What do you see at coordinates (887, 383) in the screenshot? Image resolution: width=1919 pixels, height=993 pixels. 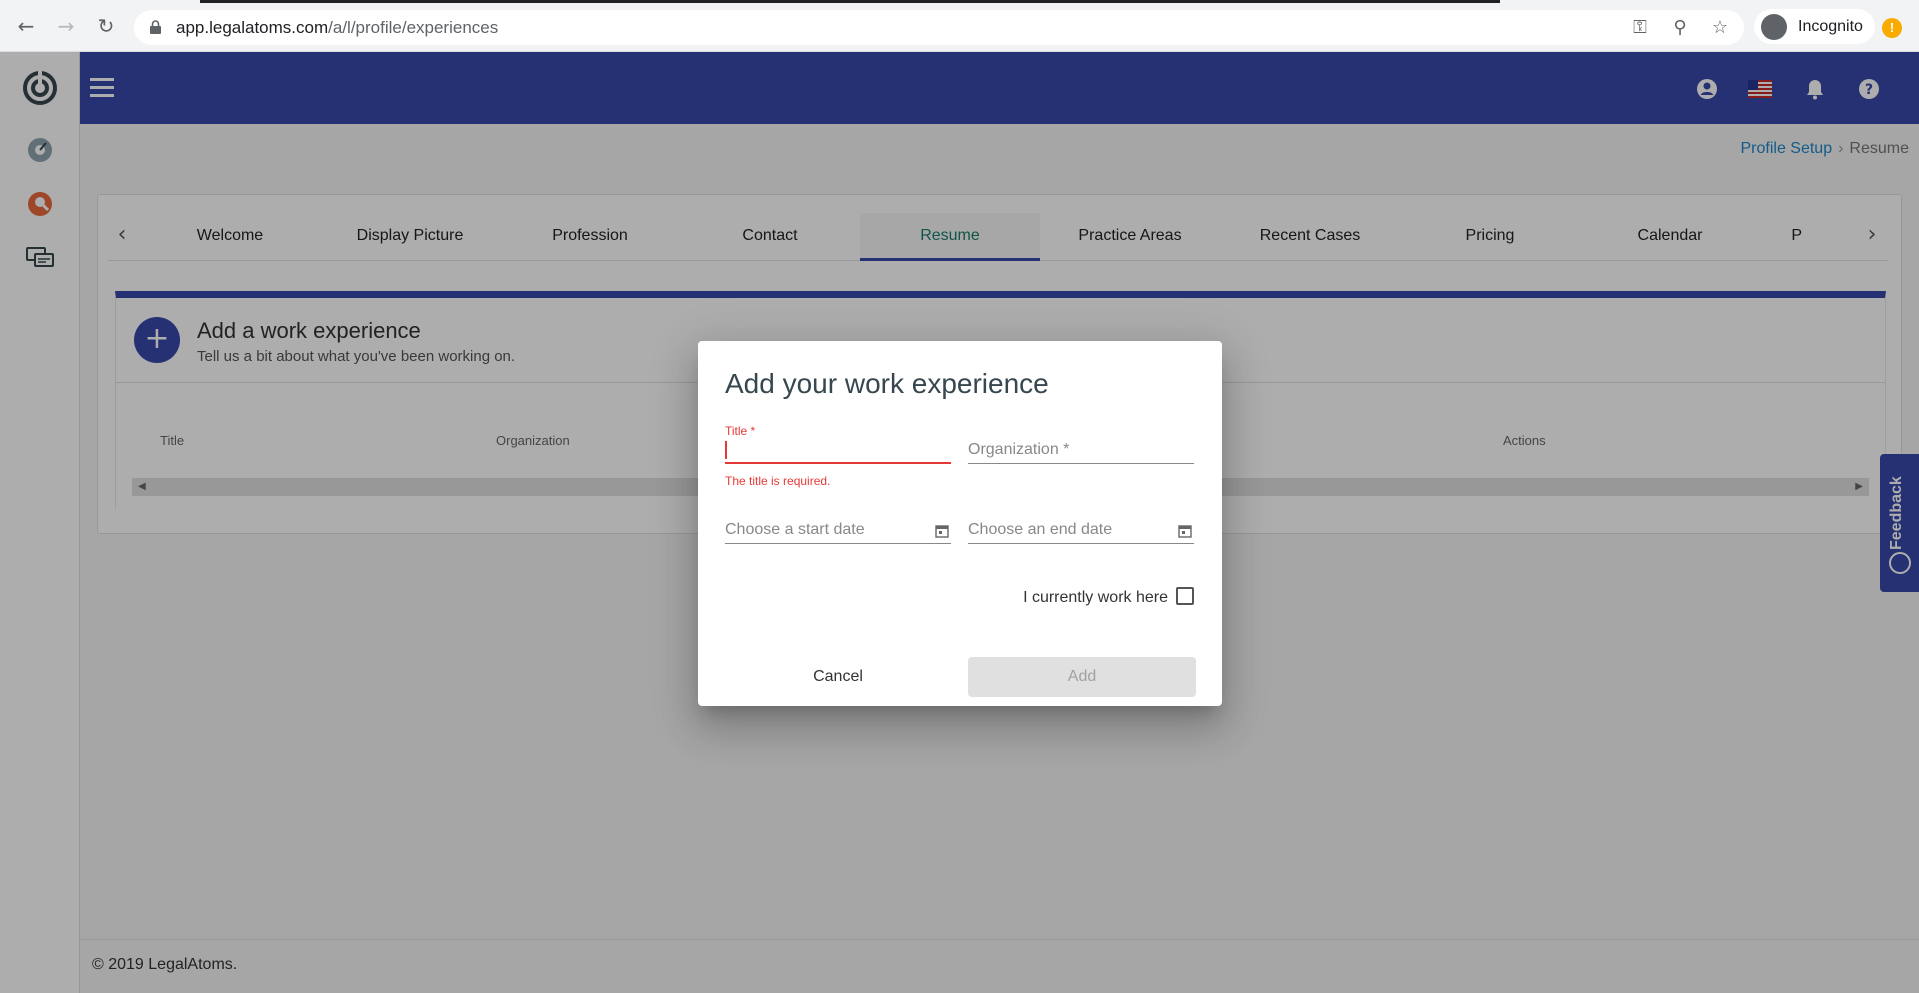 I see `dialog-title: Add your work experience` at bounding box center [887, 383].